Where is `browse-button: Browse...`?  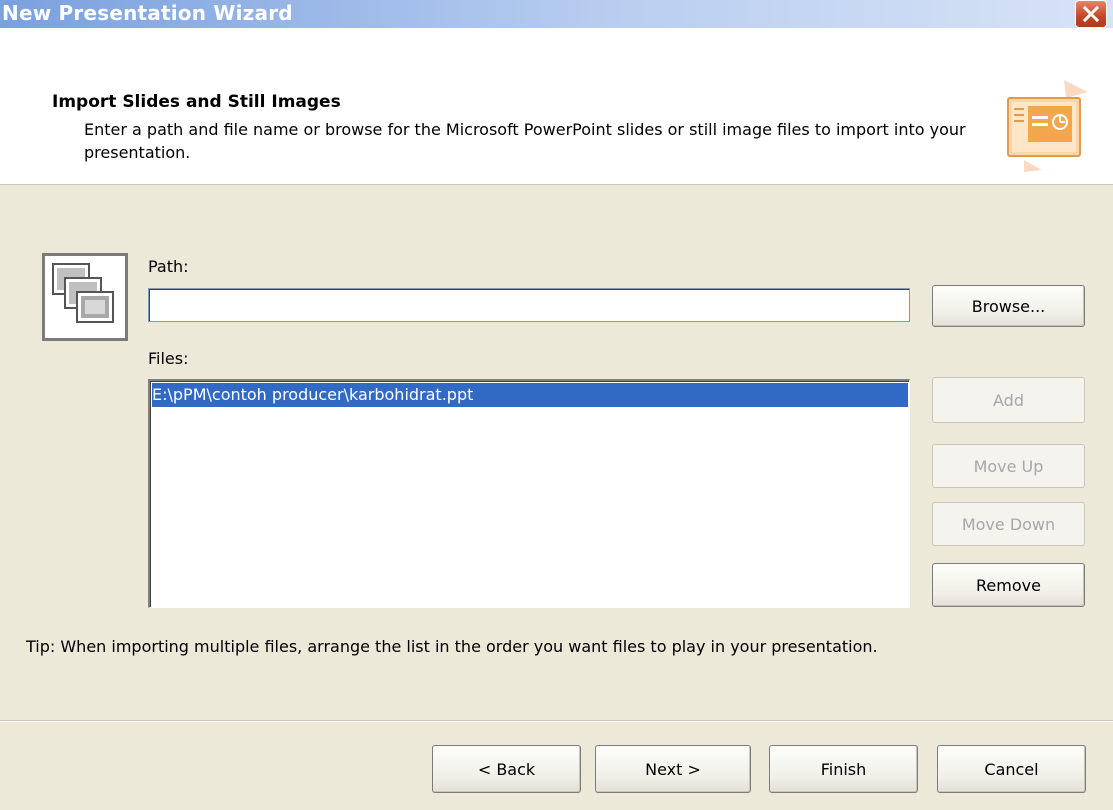 browse-button: Browse... is located at coordinates (1008, 306).